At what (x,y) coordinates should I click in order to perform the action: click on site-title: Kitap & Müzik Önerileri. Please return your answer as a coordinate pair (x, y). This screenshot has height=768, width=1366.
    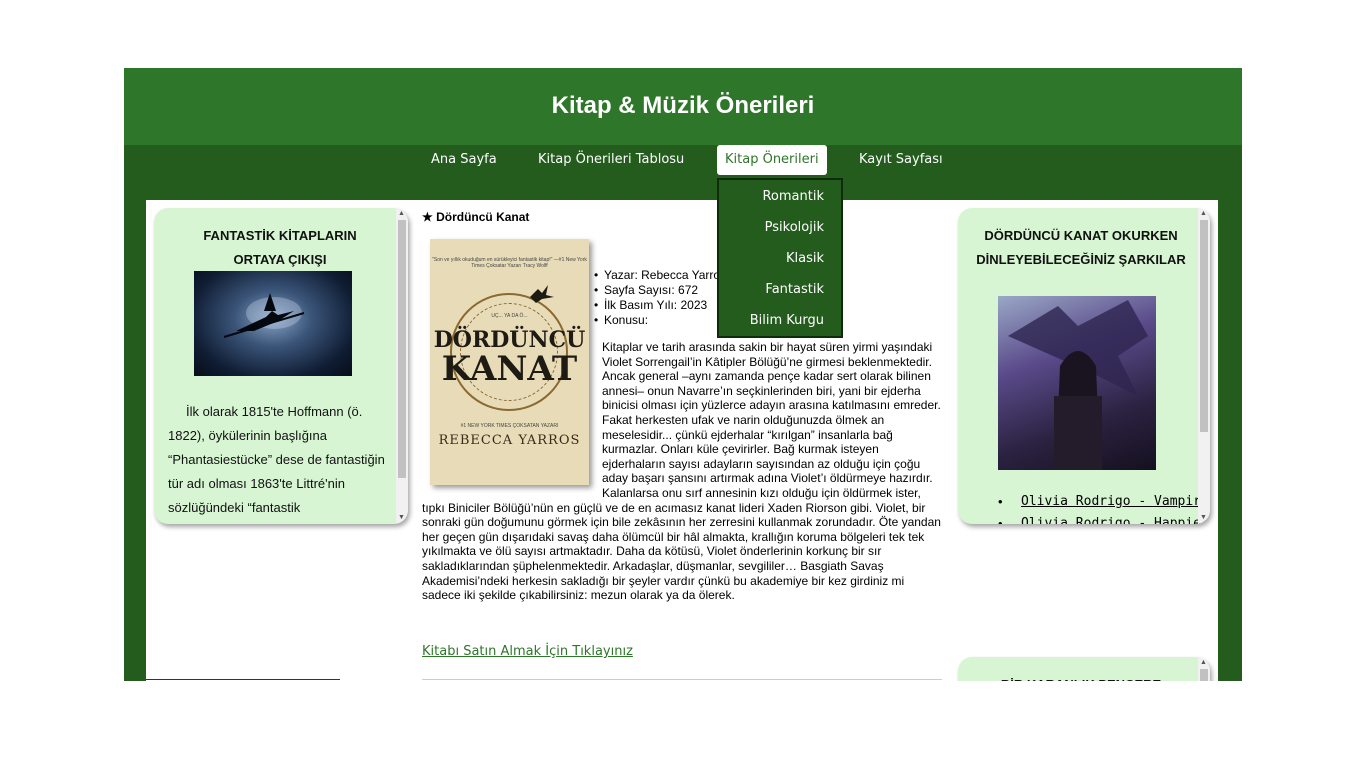
    Looking at the image, I should click on (683, 105).